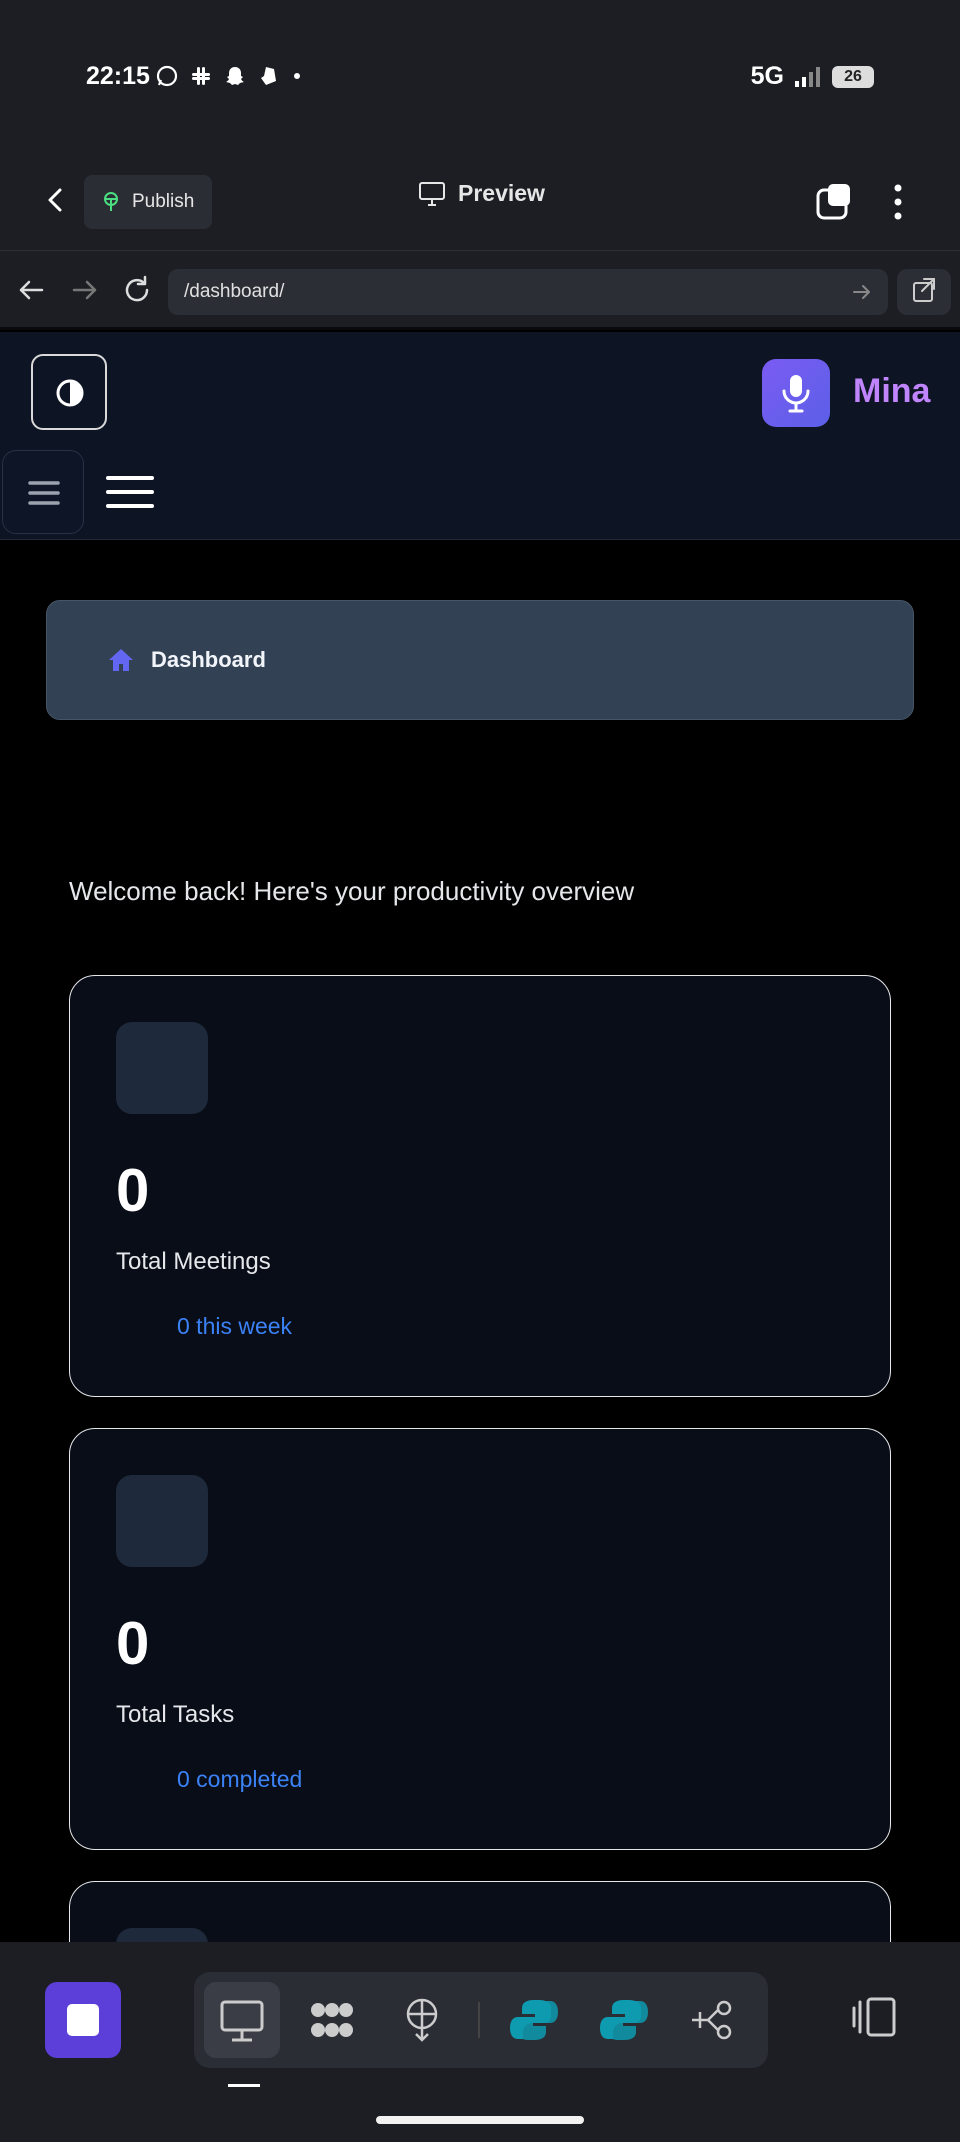 The width and height of the screenshot is (960, 2142). I want to click on cluster-icon, so click(332, 2020).